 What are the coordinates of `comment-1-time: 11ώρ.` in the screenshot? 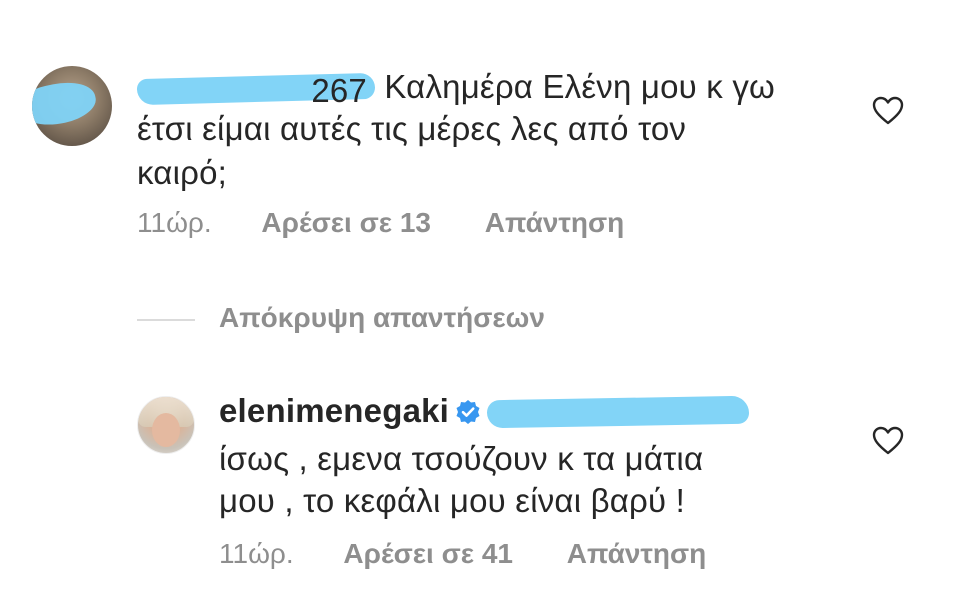 It's located at (174, 222).